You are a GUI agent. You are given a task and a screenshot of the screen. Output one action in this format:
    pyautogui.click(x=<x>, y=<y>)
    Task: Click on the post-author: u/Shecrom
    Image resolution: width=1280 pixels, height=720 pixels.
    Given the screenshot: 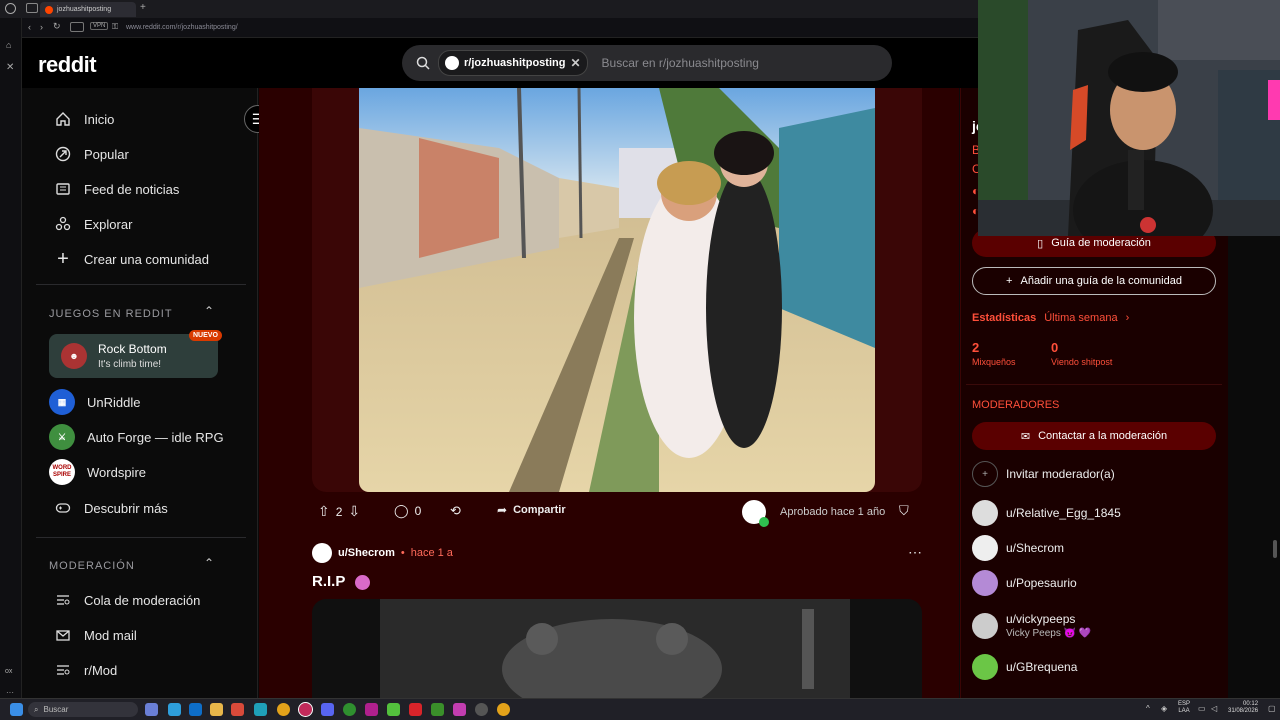 What is the action you would take?
    pyautogui.click(x=366, y=553)
    